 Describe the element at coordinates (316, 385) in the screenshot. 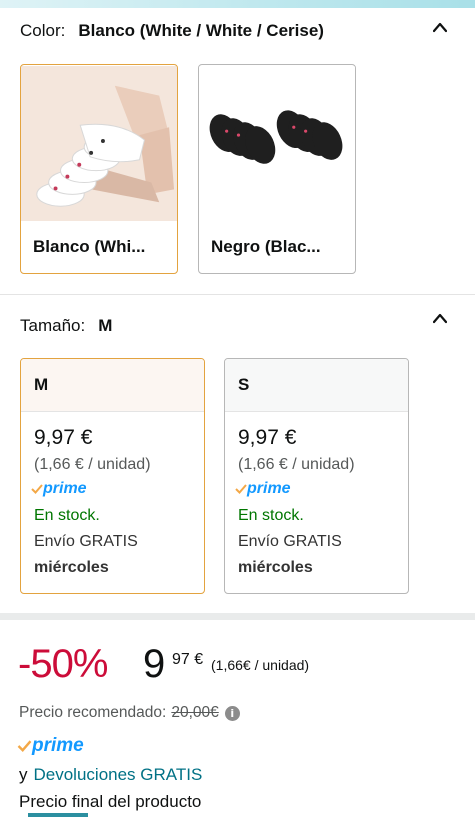

I see `size-option-name: S` at that location.